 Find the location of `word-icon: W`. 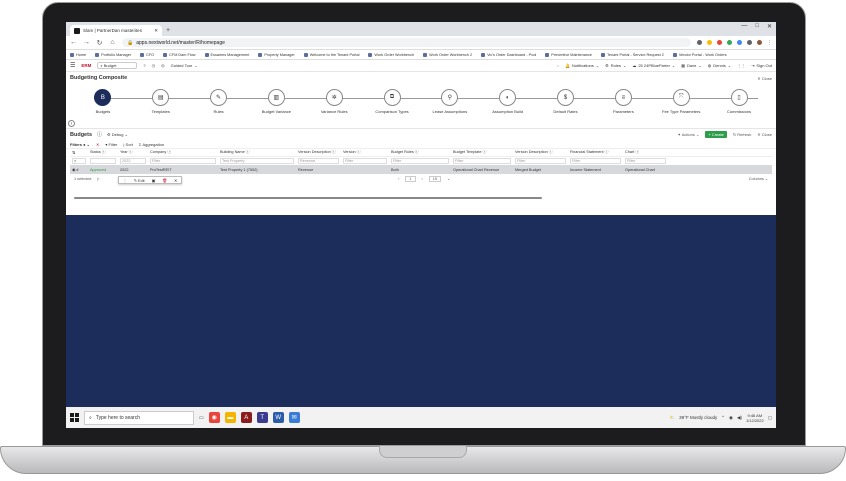

word-icon: W is located at coordinates (278, 417).